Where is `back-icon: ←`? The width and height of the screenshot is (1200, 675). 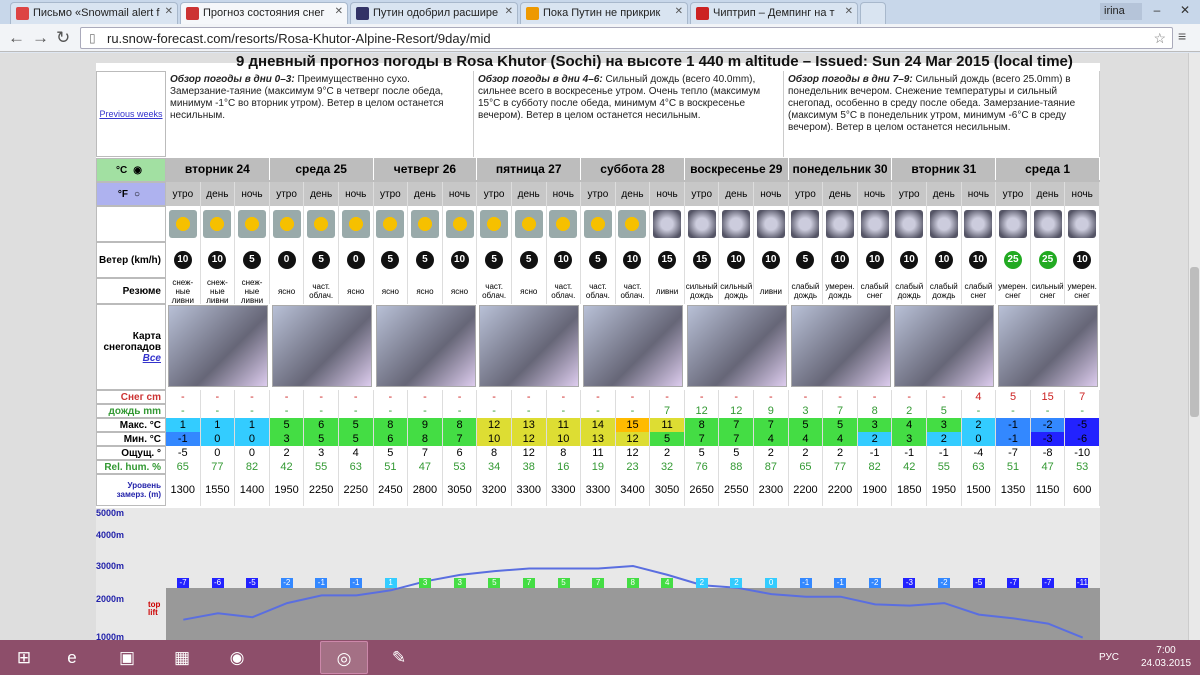 back-icon: ← is located at coordinates (16, 38).